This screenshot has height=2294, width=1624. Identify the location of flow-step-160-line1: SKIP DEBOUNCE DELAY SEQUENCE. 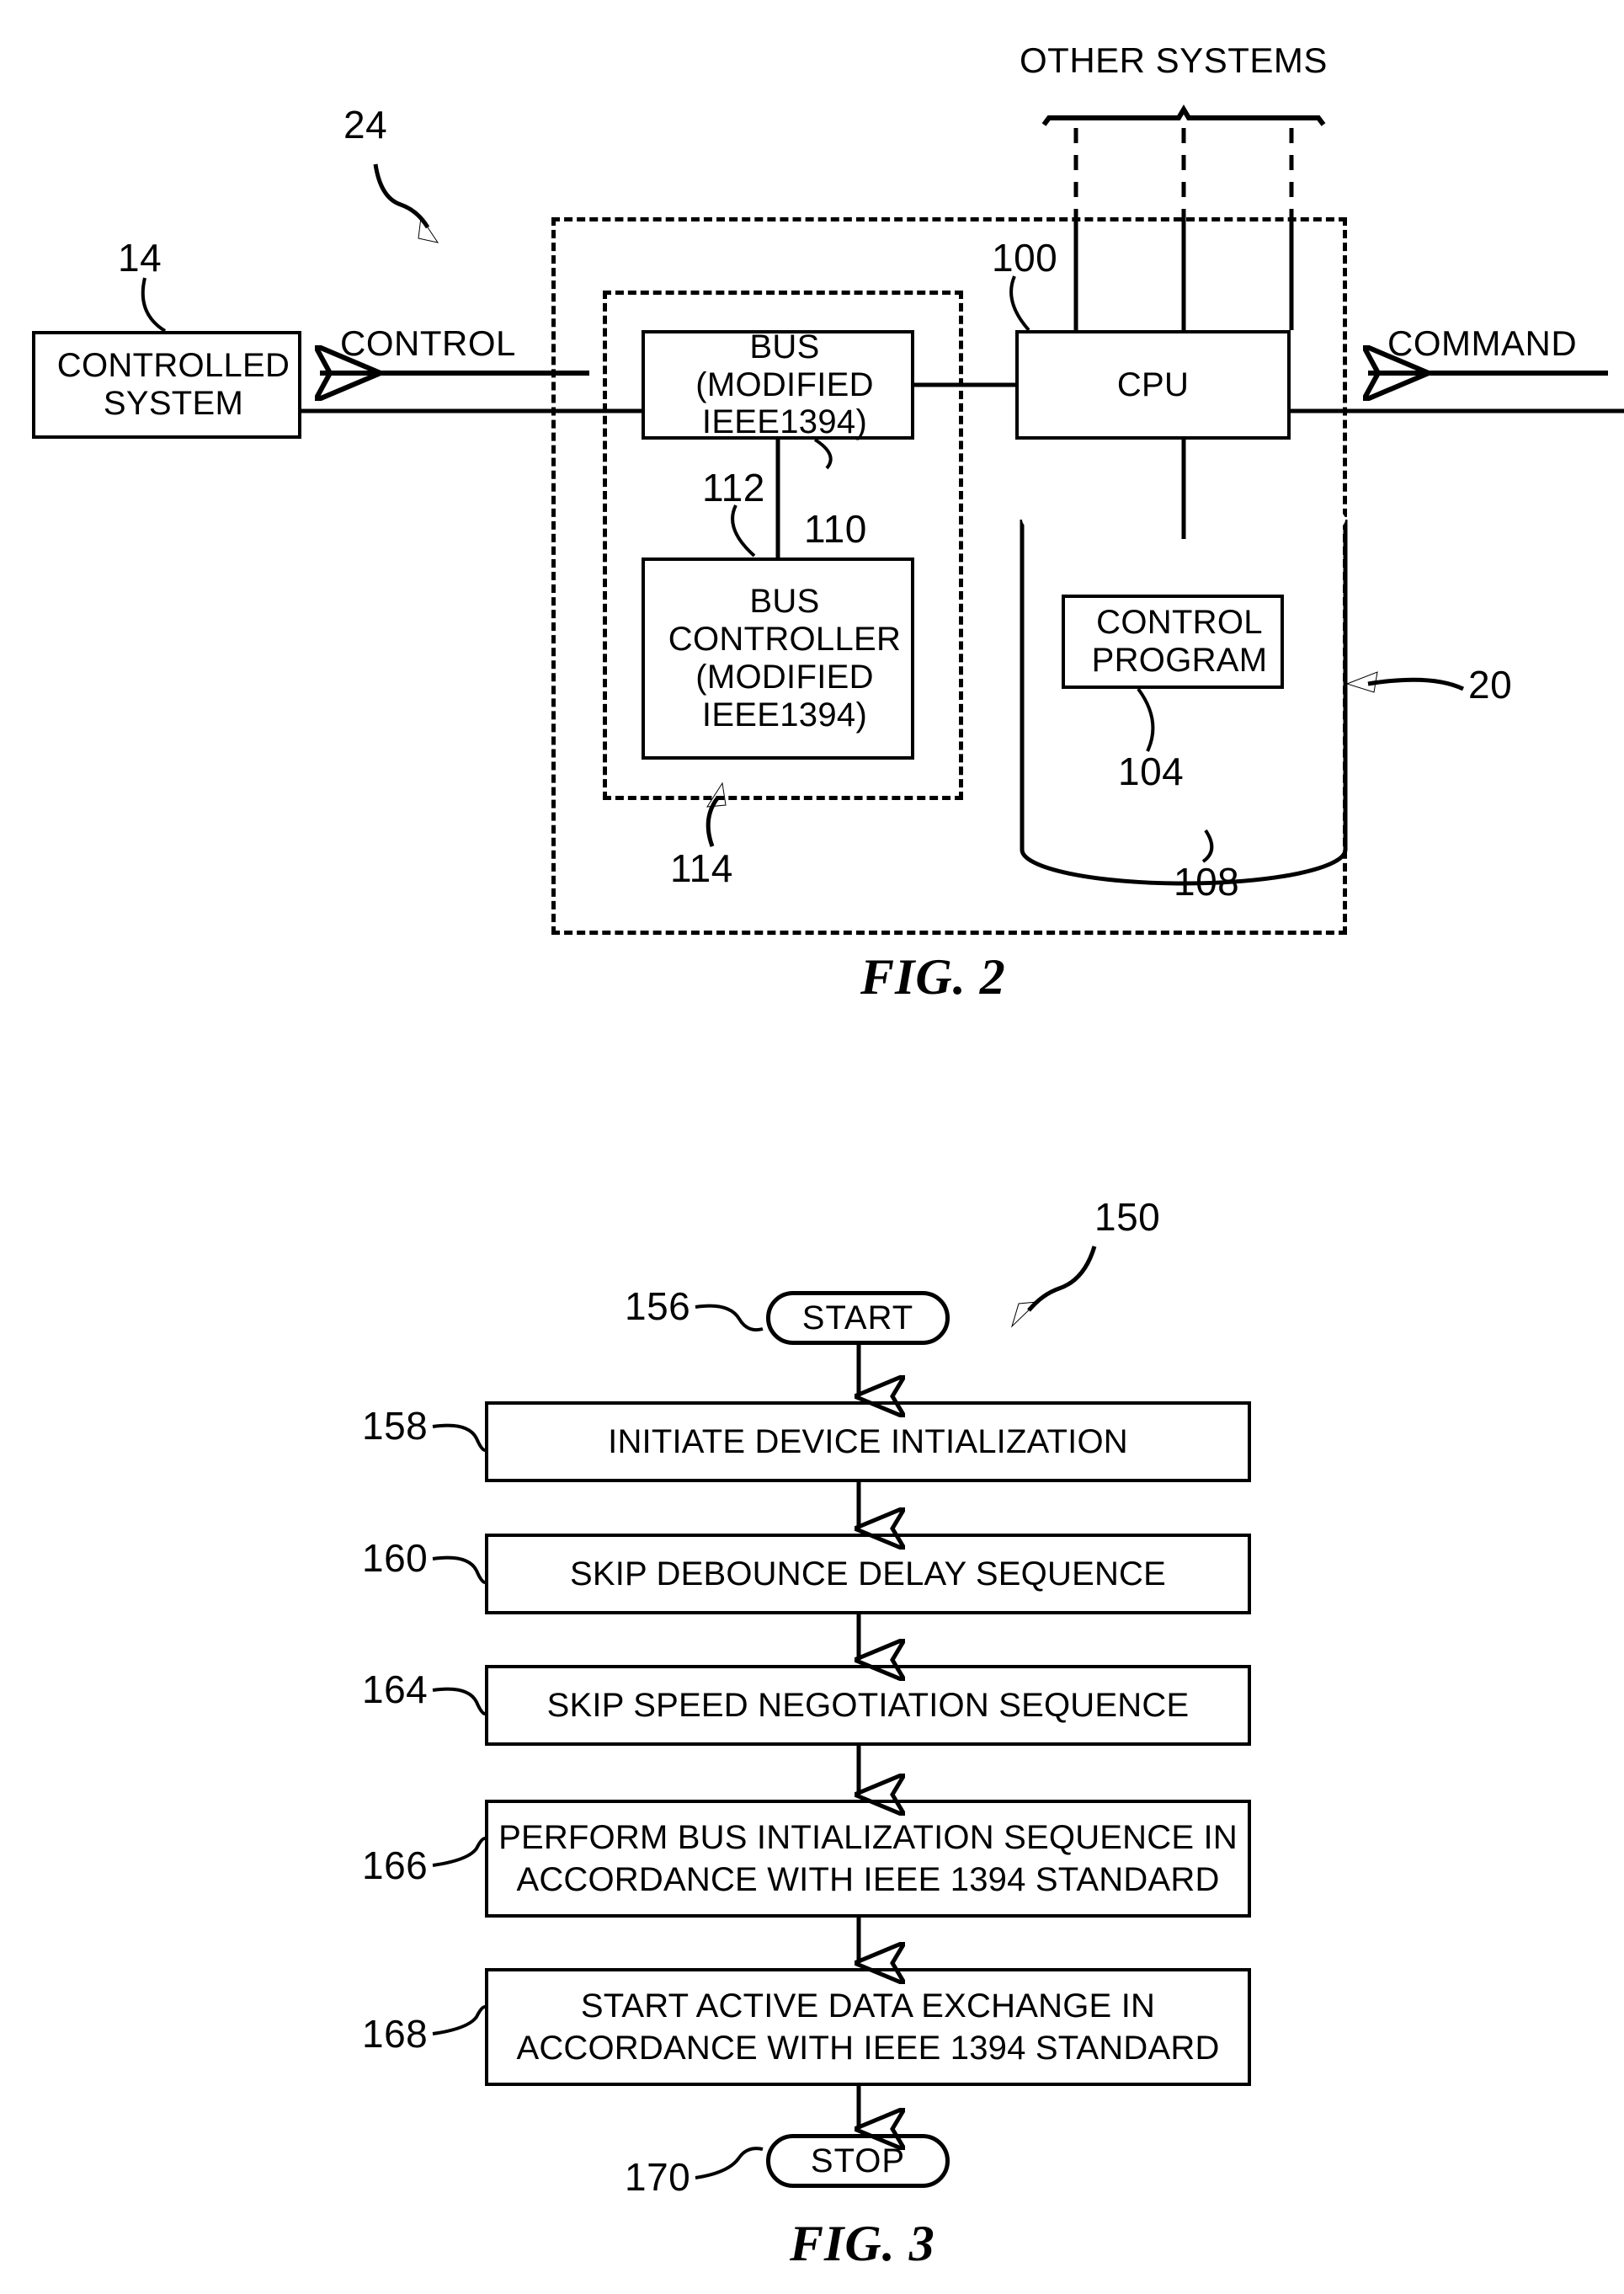
(868, 1573).